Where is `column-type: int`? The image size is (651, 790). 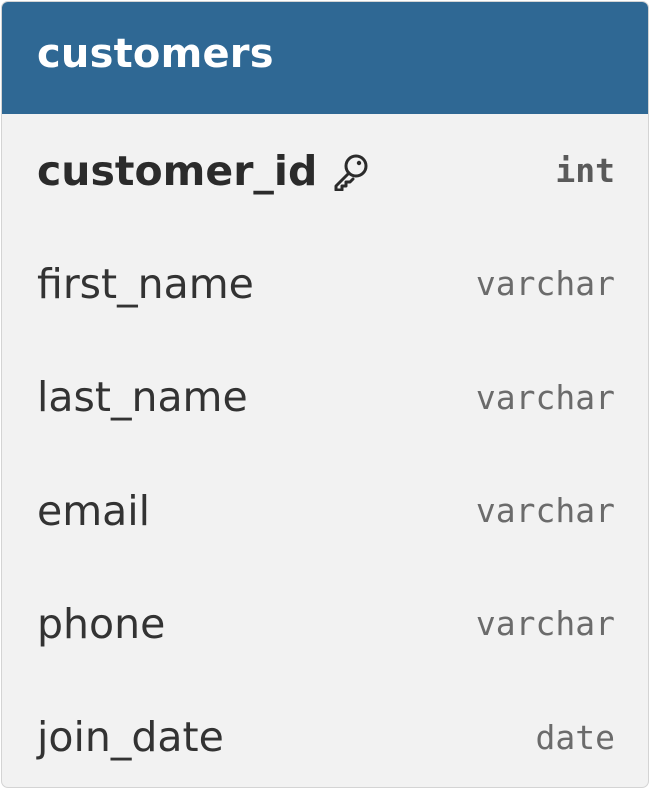 column-type: int is located at coordinates (585, 171).